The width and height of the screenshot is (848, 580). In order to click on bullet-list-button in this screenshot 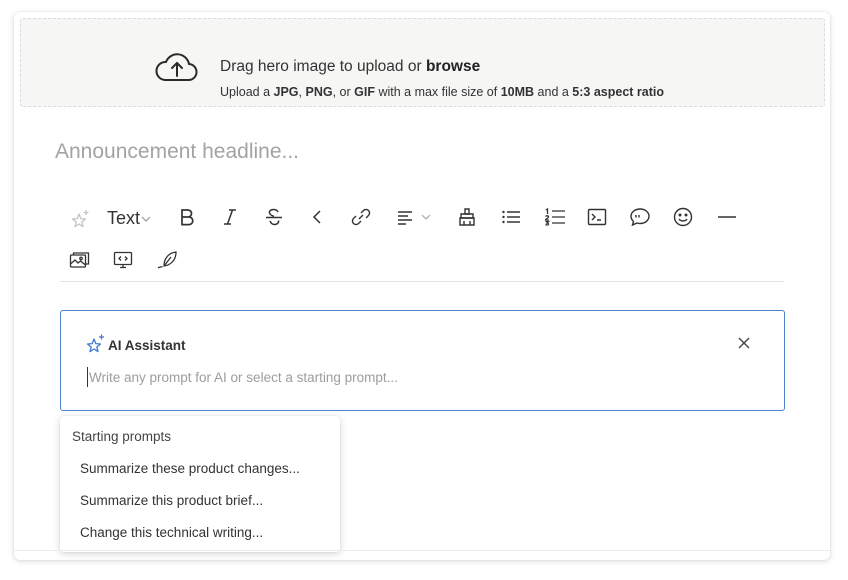, I will do `click(511, 217)`.